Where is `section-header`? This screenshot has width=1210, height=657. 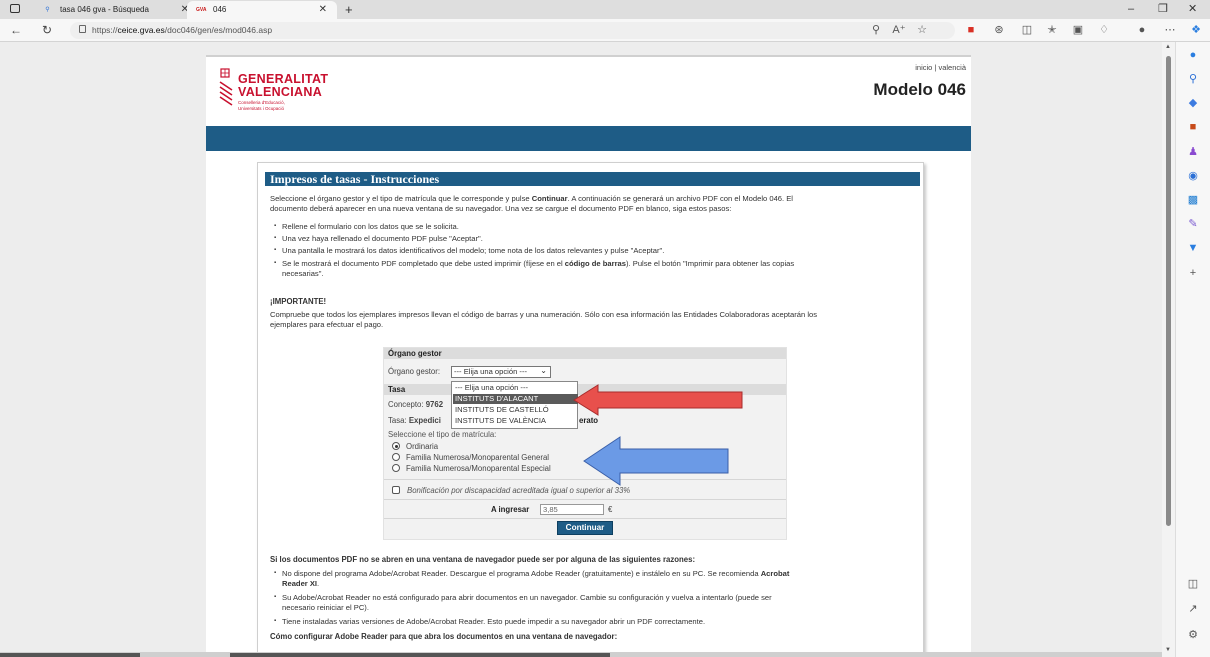
section-header is located at coordinates (585, 353).